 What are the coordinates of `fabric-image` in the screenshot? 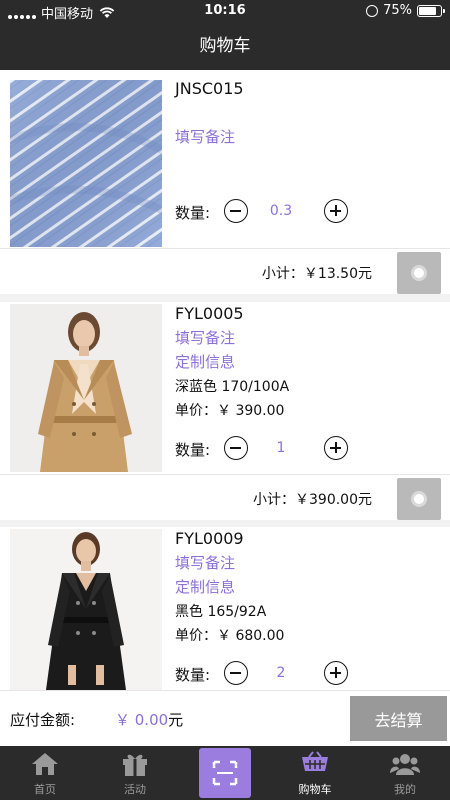 It's located at (86, 163).